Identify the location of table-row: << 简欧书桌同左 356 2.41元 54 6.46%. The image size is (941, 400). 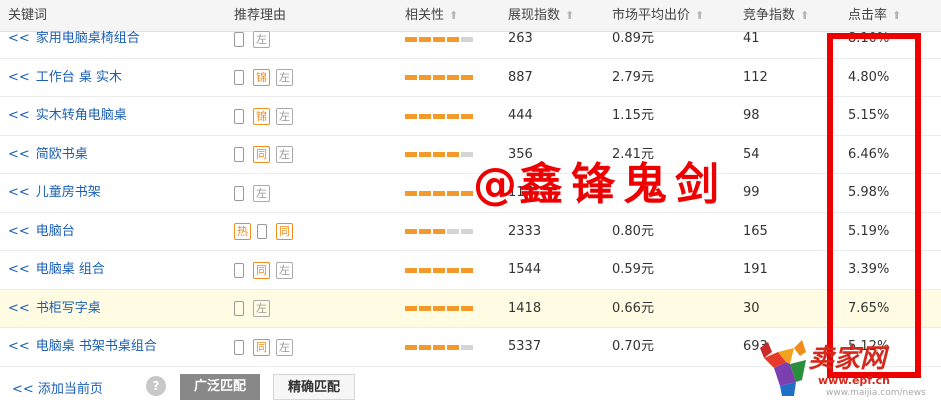
(470, 155).